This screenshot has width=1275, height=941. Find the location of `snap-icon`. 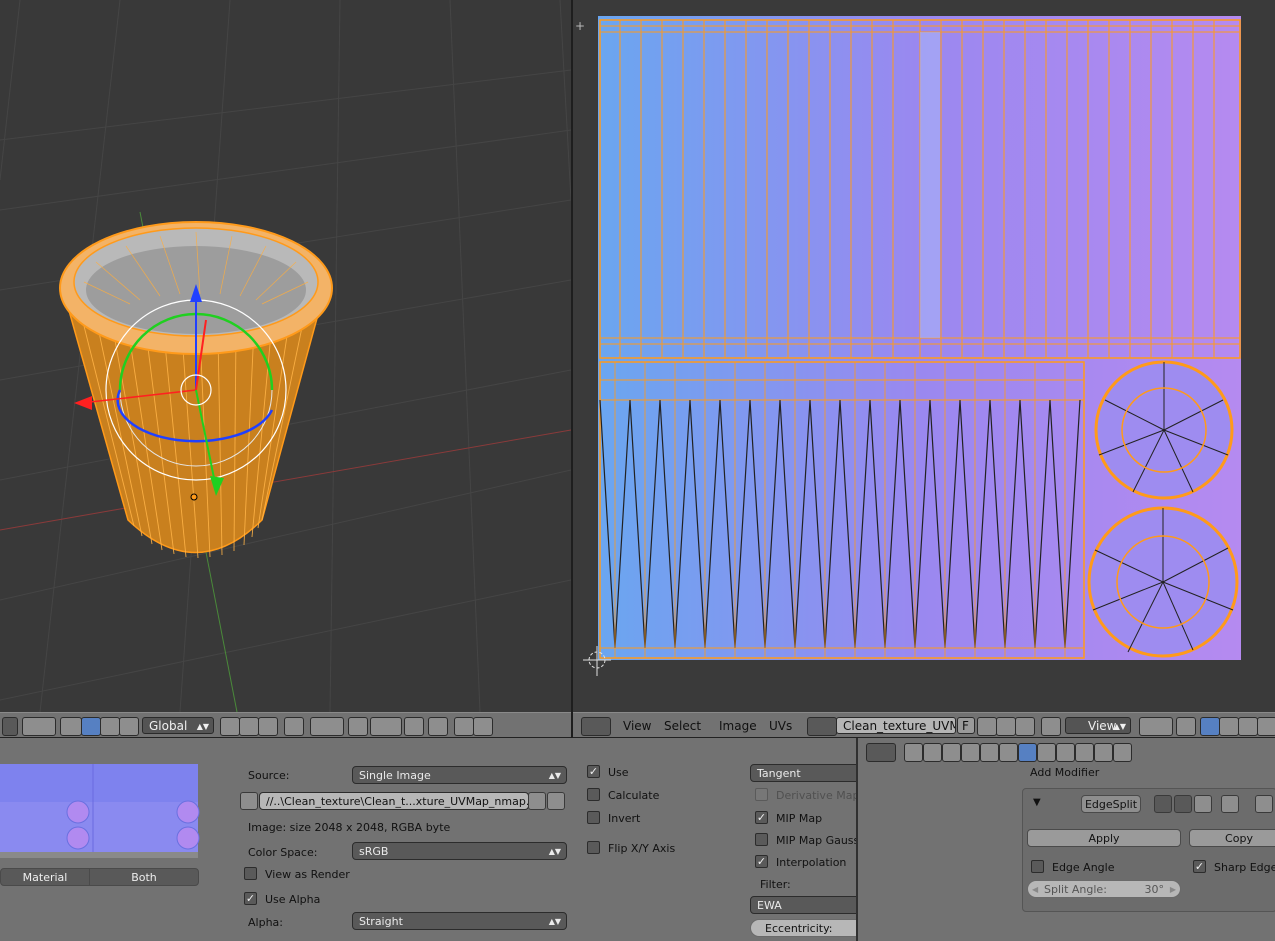

snap-icon is located at coordinates (358, 726).